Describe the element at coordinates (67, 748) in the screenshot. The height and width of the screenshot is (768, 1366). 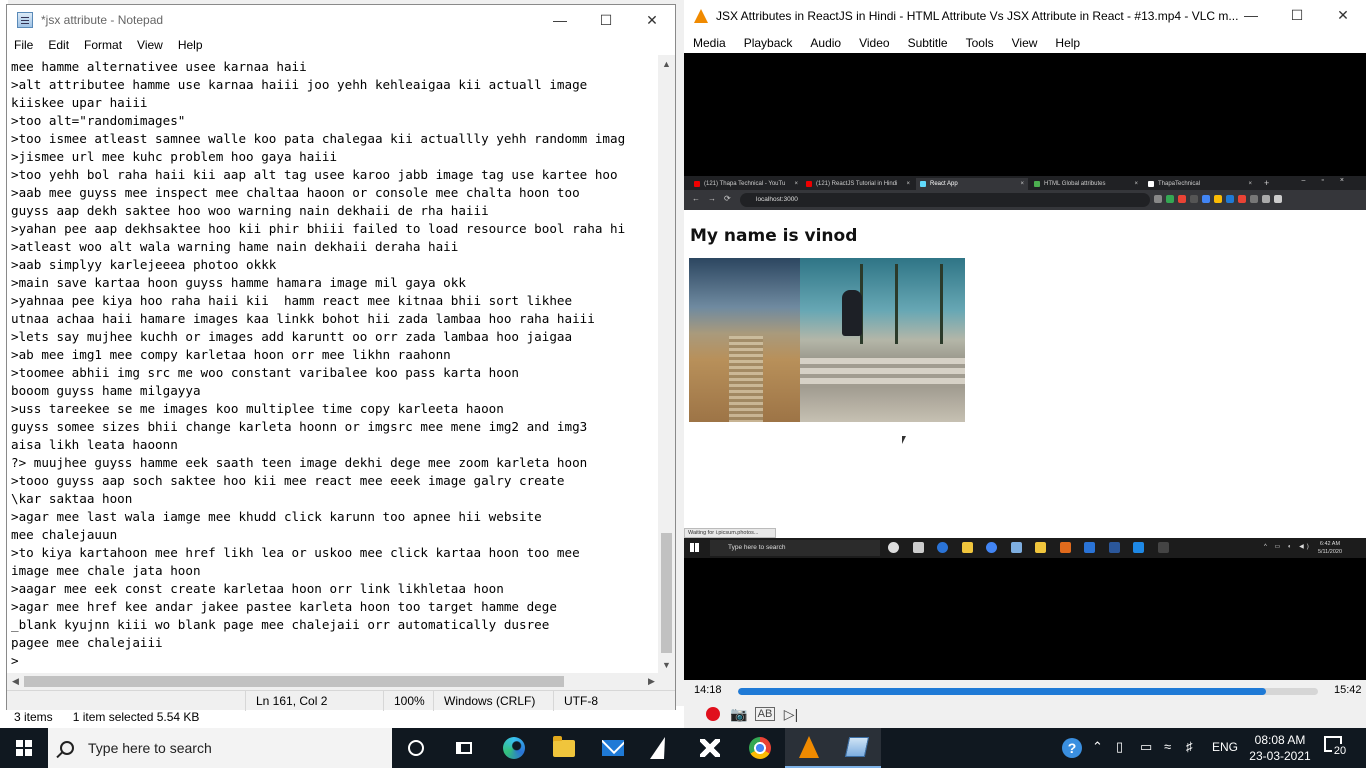
I see `search-icon` at that location.